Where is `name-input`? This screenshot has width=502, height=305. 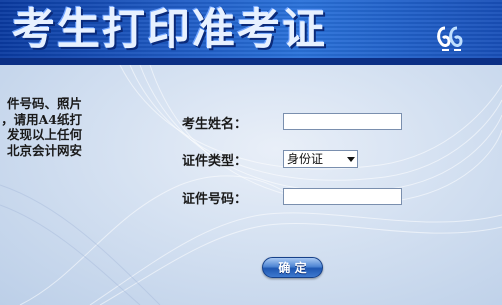
name-input is located at coordinates (342, 121).